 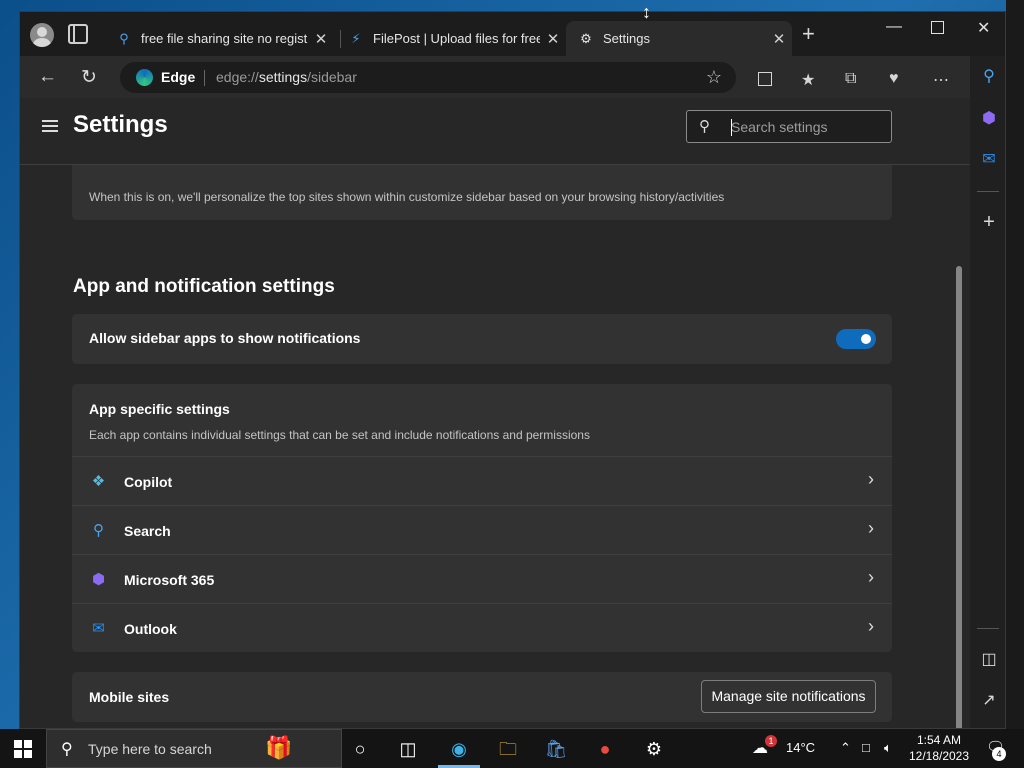 What do you see at coordinates (714, 77) in the screenshot?
I see `favorite-star-icon: ☆` at bounding box center [714, 77].